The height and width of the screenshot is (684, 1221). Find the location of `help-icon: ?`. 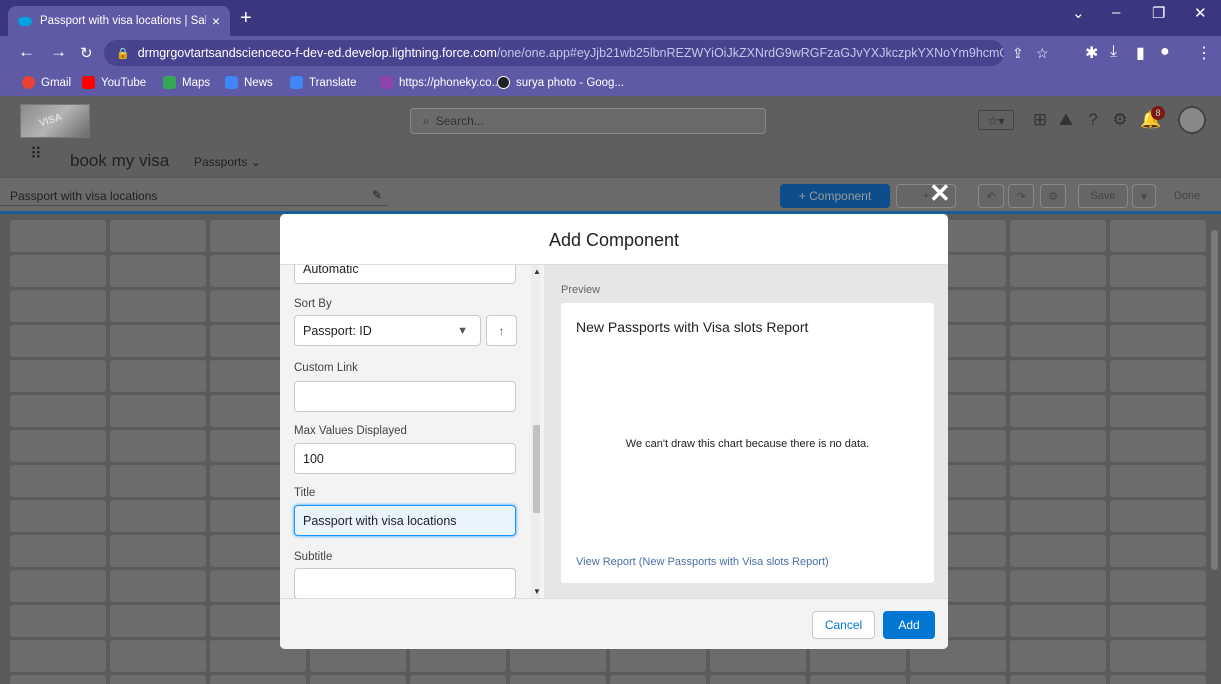

help-icon: ? is located at coordinates (1093, 120).